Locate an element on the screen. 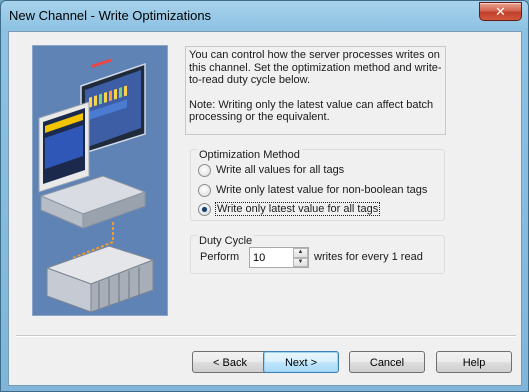  window-title: New Channel - Write Optimizations is located at coordinates (110, 15).